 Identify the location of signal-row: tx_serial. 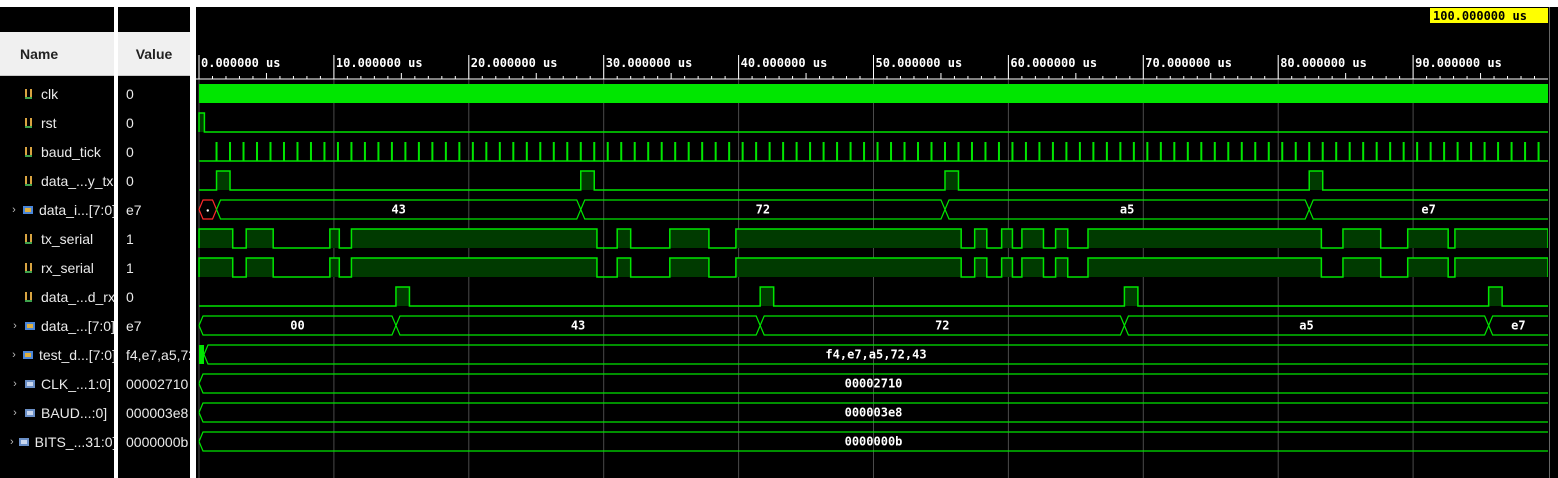
(63, 238).